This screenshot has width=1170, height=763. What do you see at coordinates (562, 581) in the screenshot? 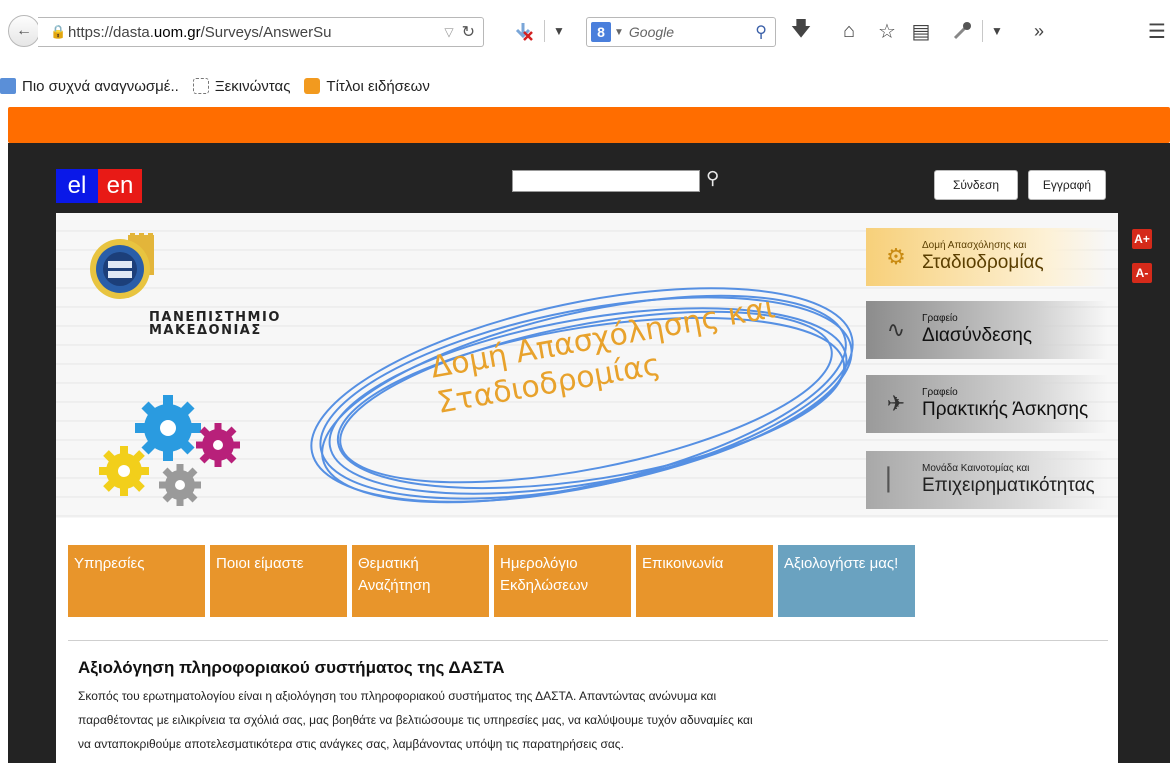
I see `nav-events-calendar: Ημερολόγιο Εκδηλώσεων` at bounding box center [562, 581].